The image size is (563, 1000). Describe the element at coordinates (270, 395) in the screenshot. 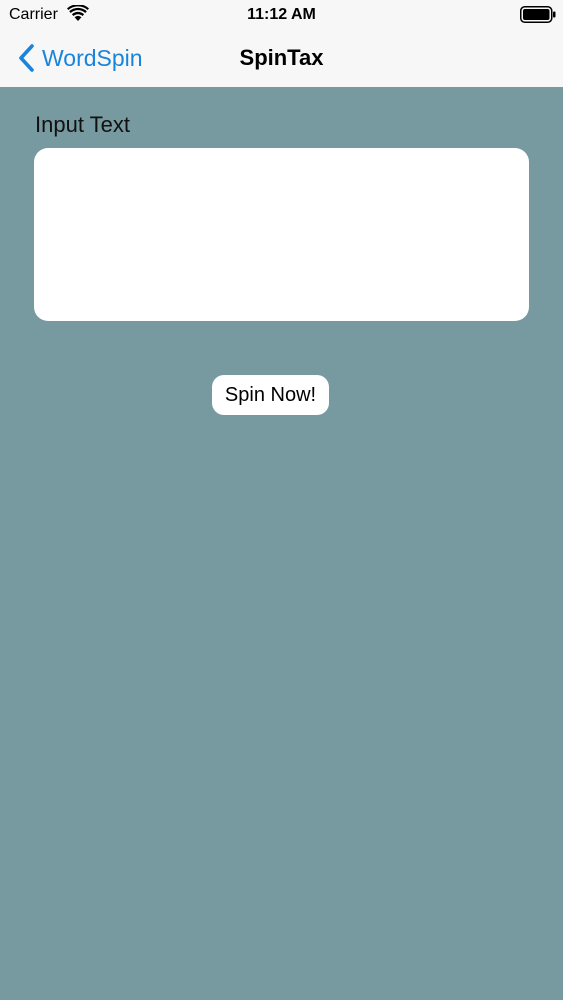

I see `spin-now-button: Spin Now!` at that location.